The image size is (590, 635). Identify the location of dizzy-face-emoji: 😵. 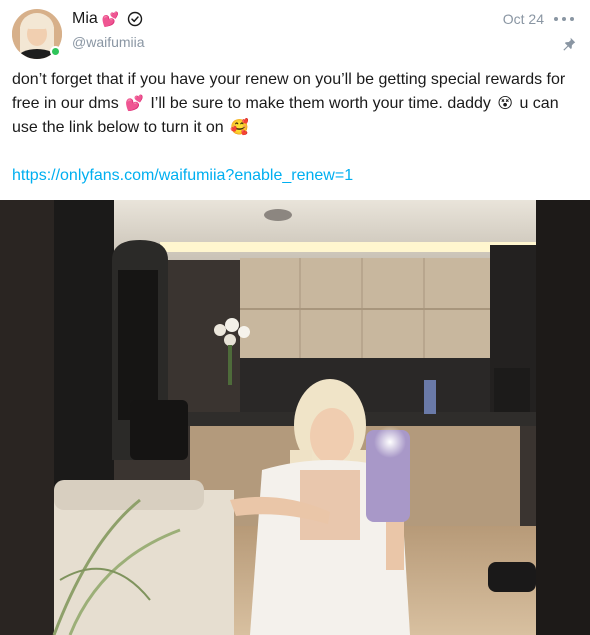
(505, 103).